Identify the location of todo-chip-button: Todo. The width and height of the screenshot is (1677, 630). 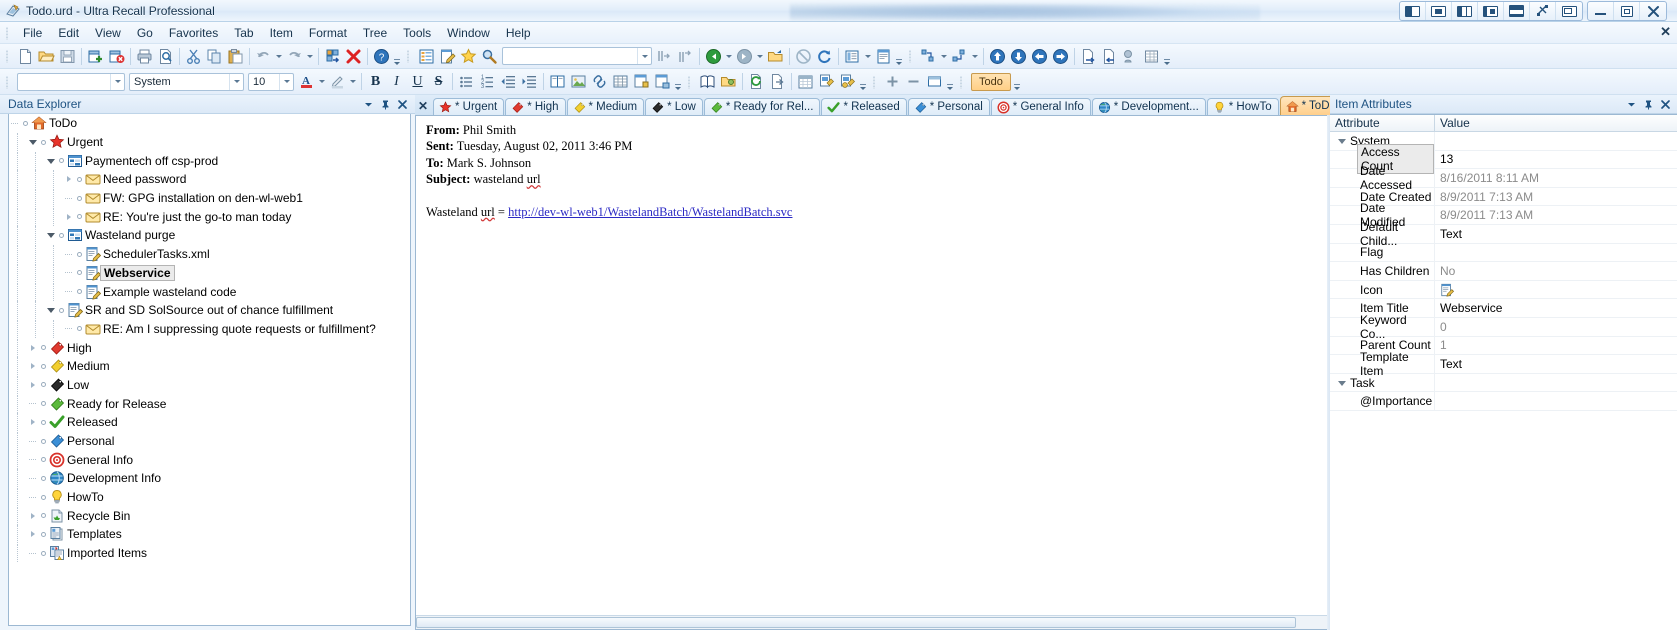
(991, 81).